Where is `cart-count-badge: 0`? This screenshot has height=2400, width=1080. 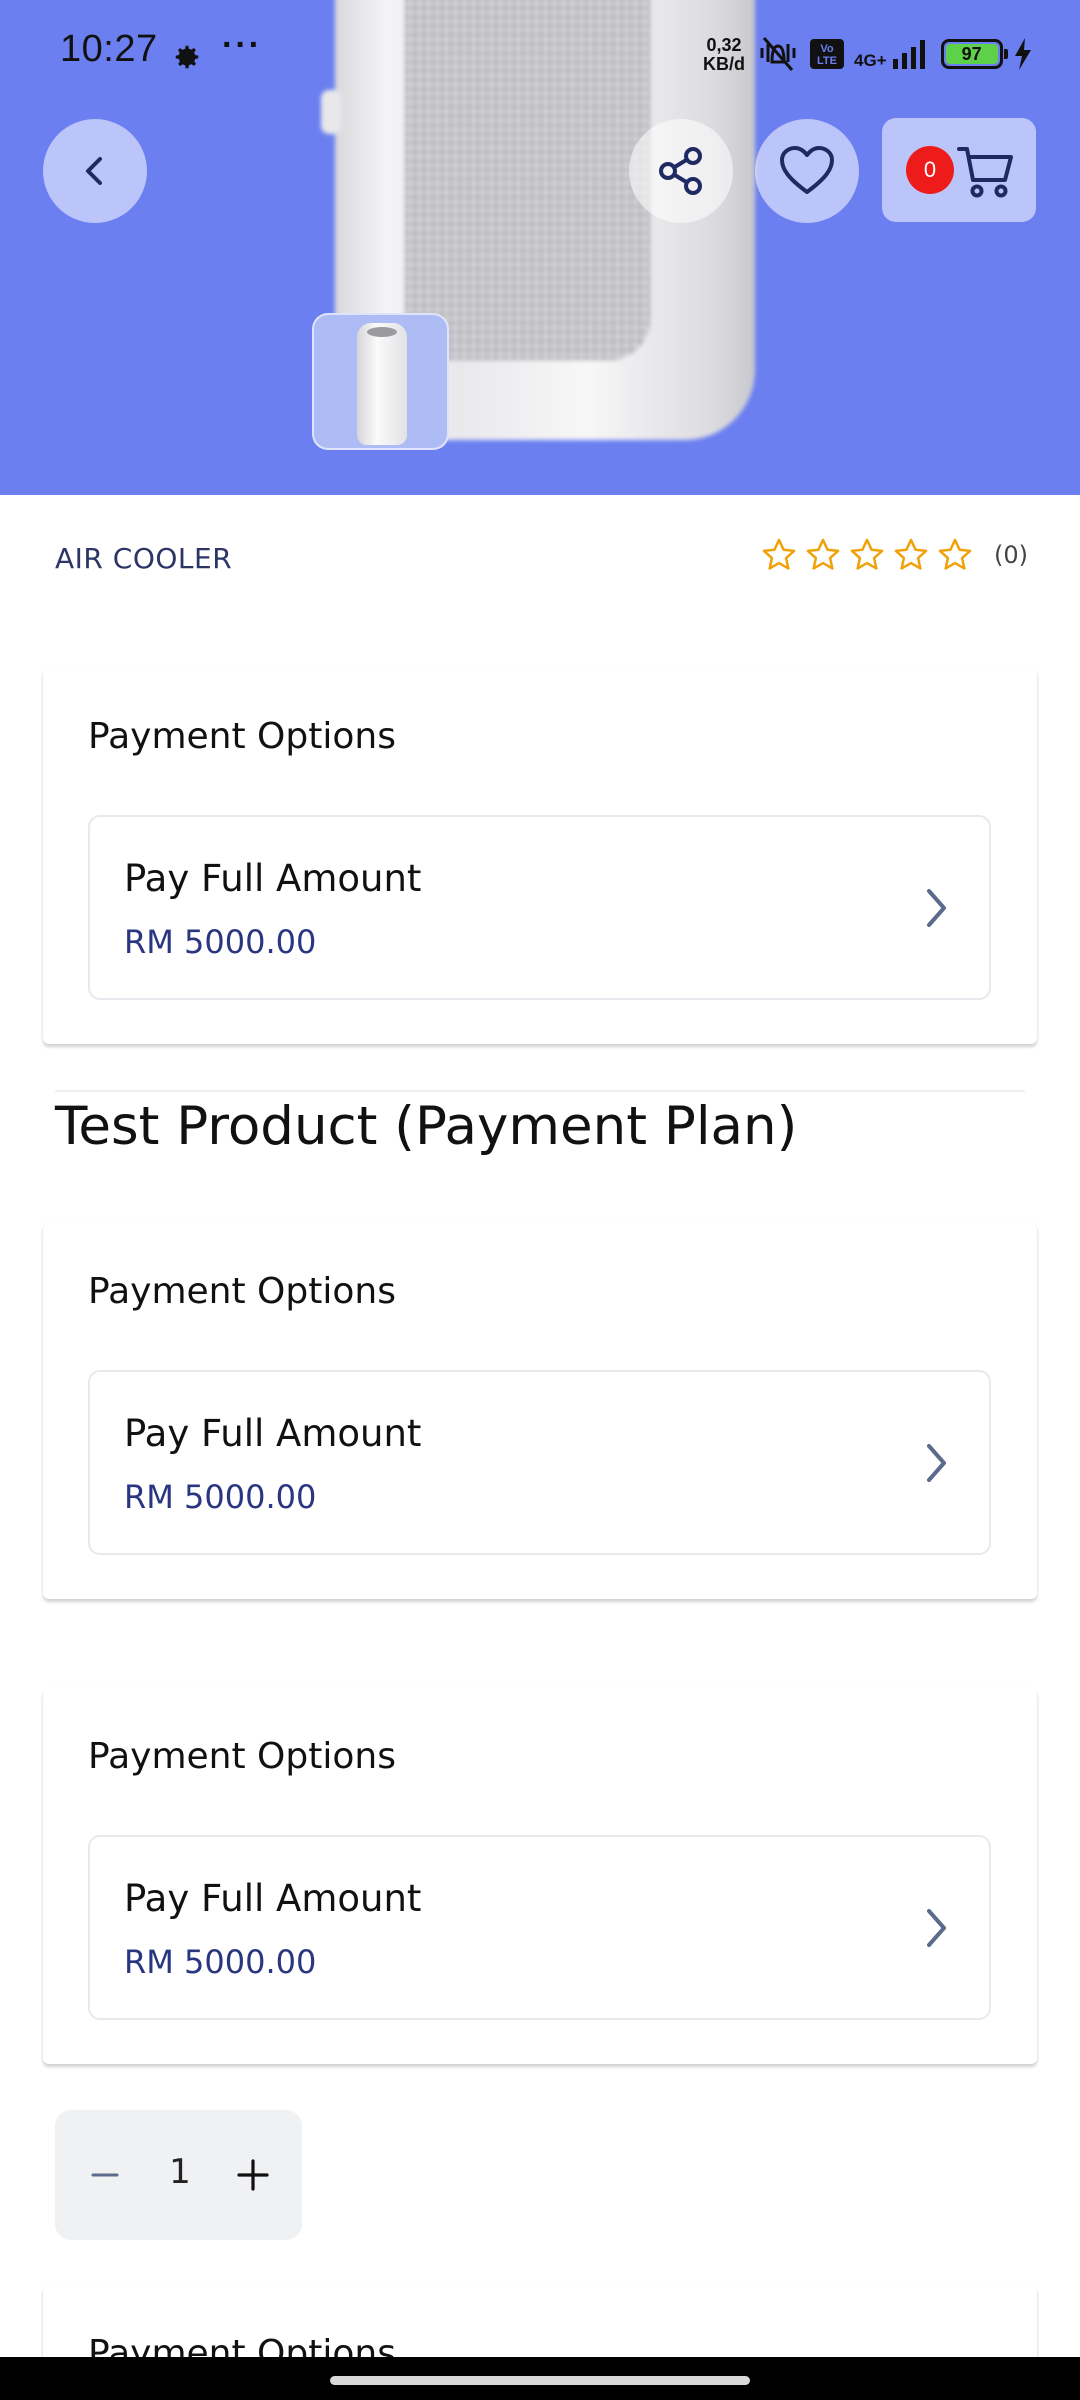
cart-count-badge: 0 is located at coordinates (930, 170).